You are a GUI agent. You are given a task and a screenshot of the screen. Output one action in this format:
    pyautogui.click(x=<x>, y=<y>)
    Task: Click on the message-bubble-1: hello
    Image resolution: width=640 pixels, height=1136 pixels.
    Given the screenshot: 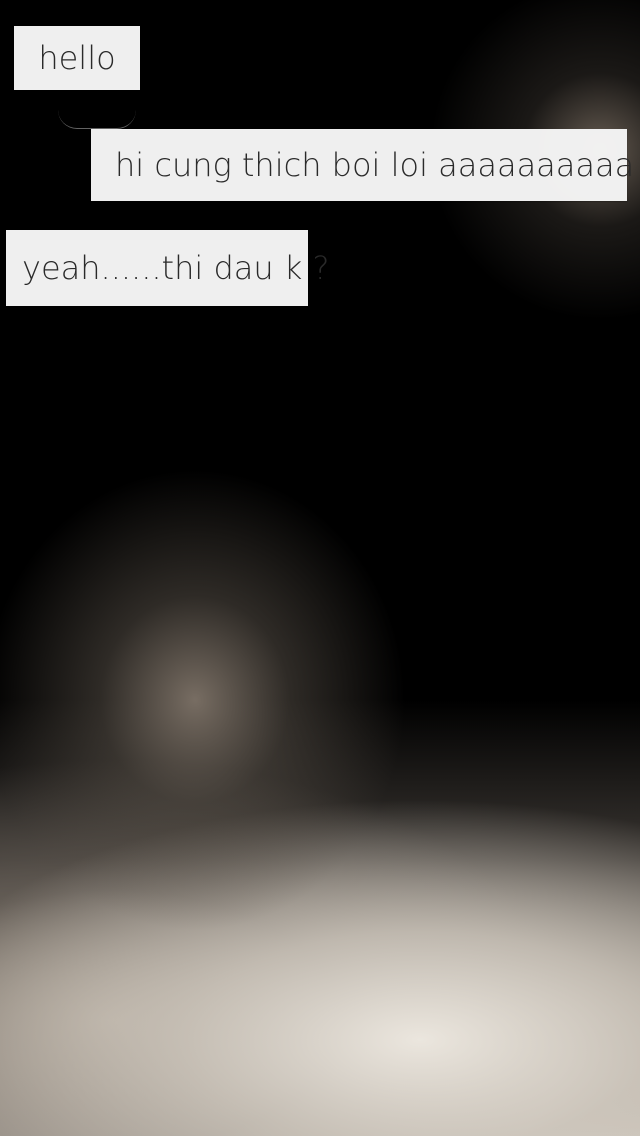 What is the action you would take?
    pyautogui.click(x=77, y=58)
    